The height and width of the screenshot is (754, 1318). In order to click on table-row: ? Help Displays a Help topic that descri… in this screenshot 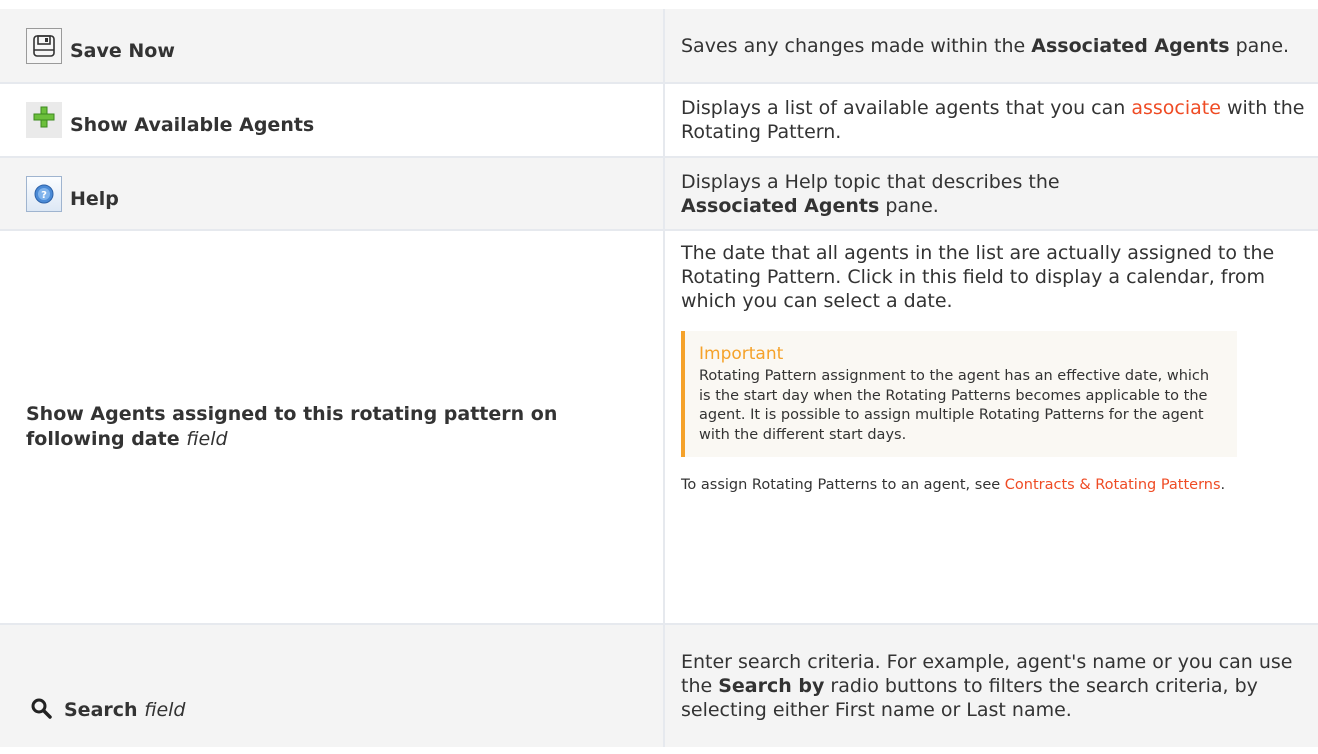, I will do `click(659, 193)`.